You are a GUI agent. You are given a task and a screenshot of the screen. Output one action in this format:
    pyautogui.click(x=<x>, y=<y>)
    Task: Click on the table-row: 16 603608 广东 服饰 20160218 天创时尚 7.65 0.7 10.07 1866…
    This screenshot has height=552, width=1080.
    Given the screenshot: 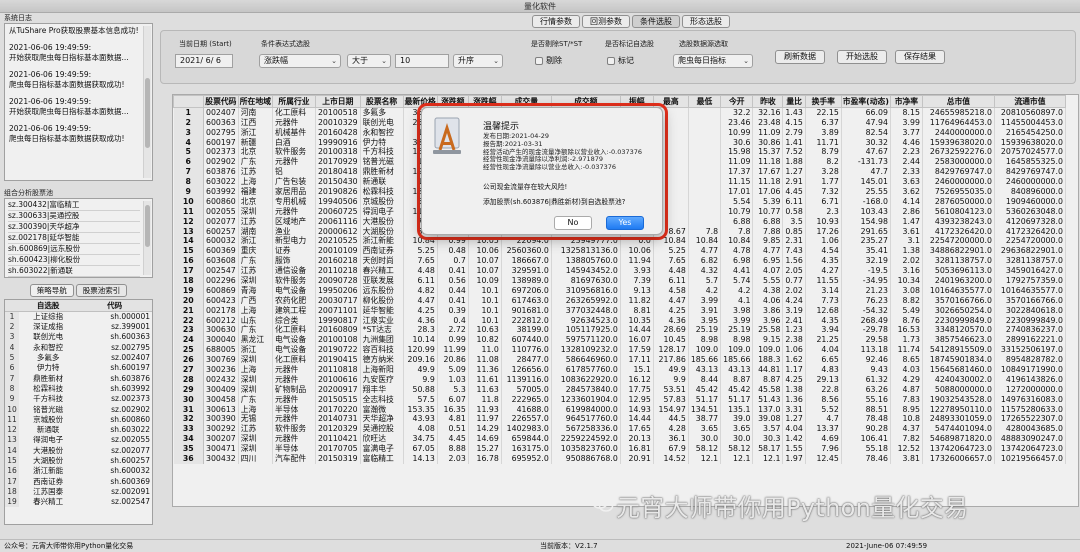 What is the action you would take?
    pyautogui.click(x=619, y=261)
    